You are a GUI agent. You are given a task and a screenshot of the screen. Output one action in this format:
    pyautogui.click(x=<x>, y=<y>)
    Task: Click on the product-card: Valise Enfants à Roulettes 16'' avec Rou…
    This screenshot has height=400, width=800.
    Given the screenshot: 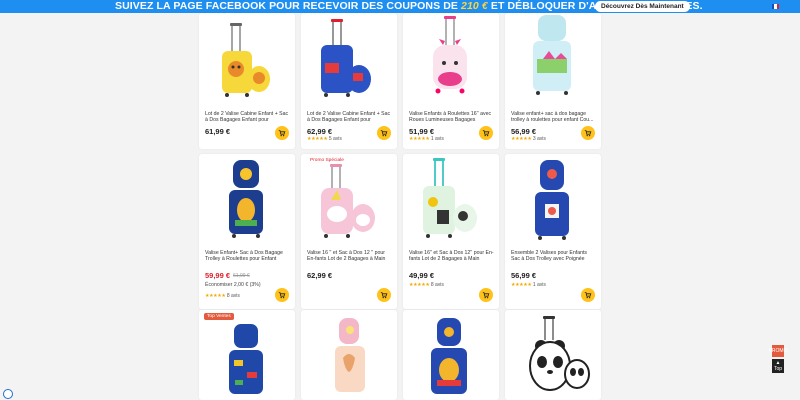 What is the action you would take?
    pyautogui.click(x=451, y=81)
    